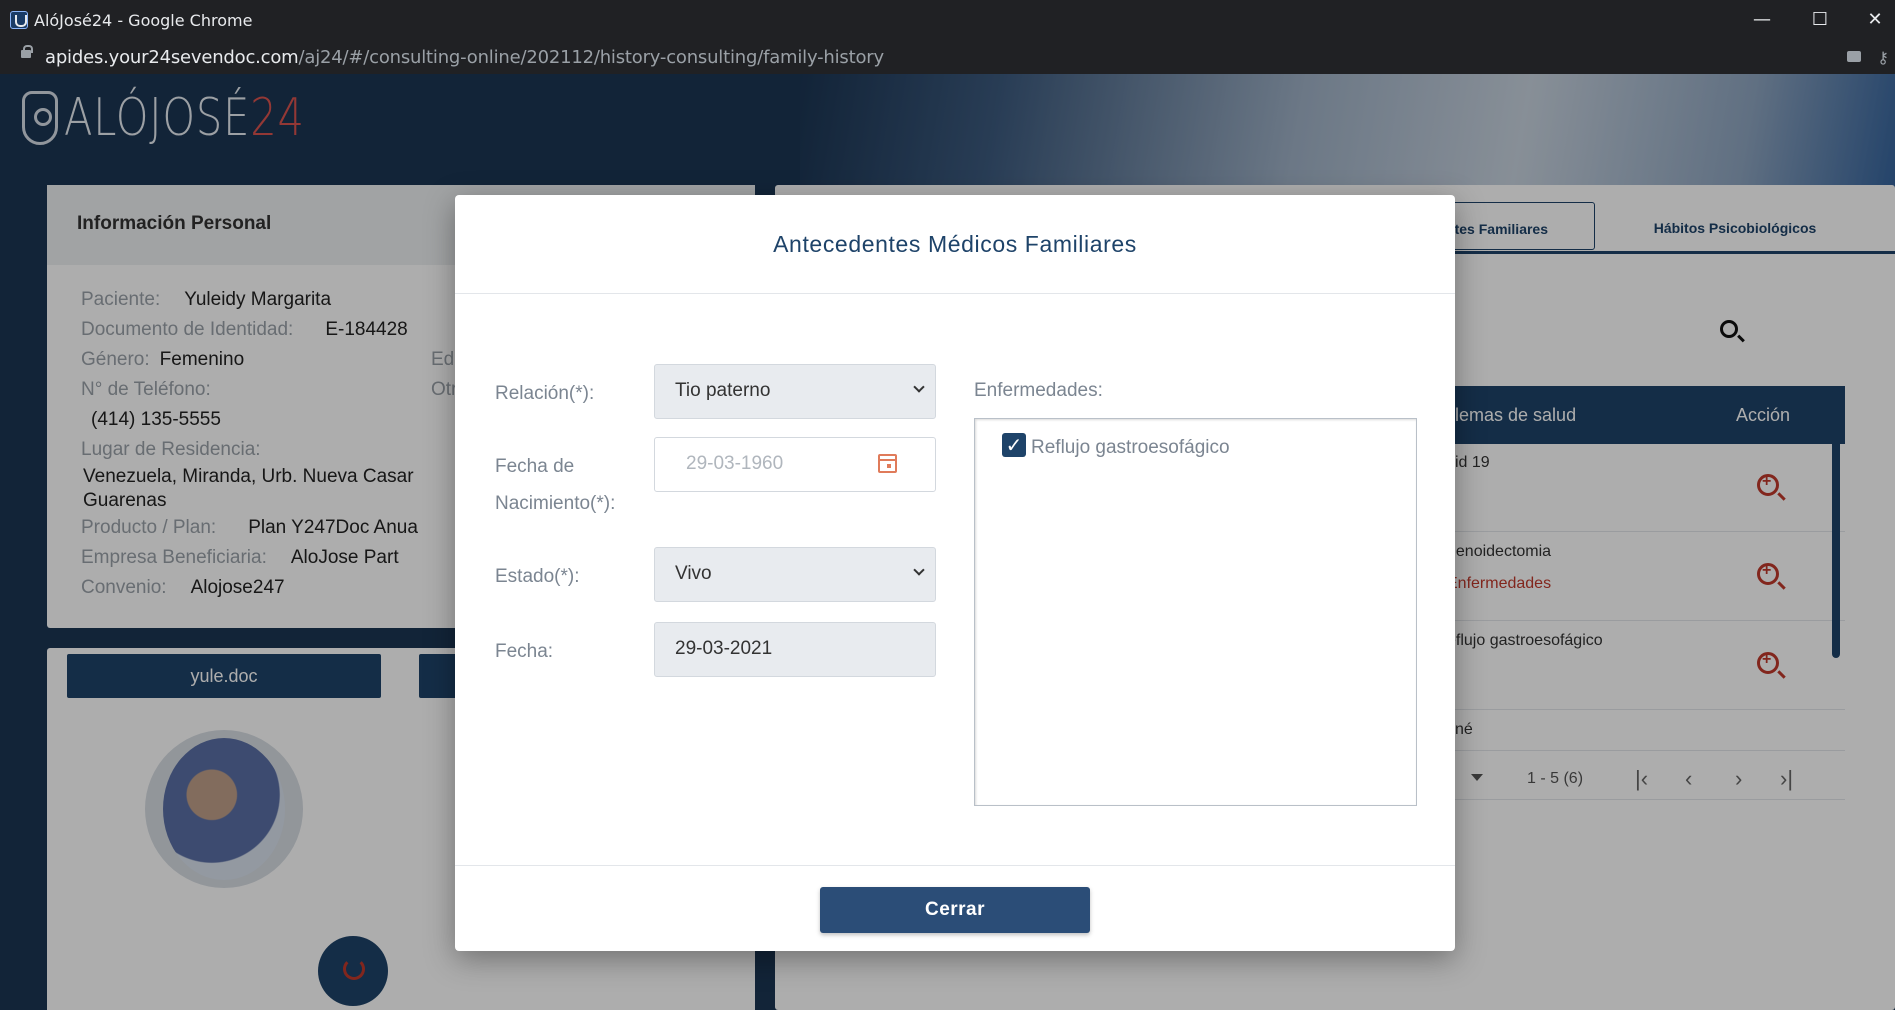 This screenshot has width=1895, height=1010. Describe the element at coordinates (1130, 447) in the screenshot. I see `enfermedad-label: Reflujo gastroesofágico` at that location.